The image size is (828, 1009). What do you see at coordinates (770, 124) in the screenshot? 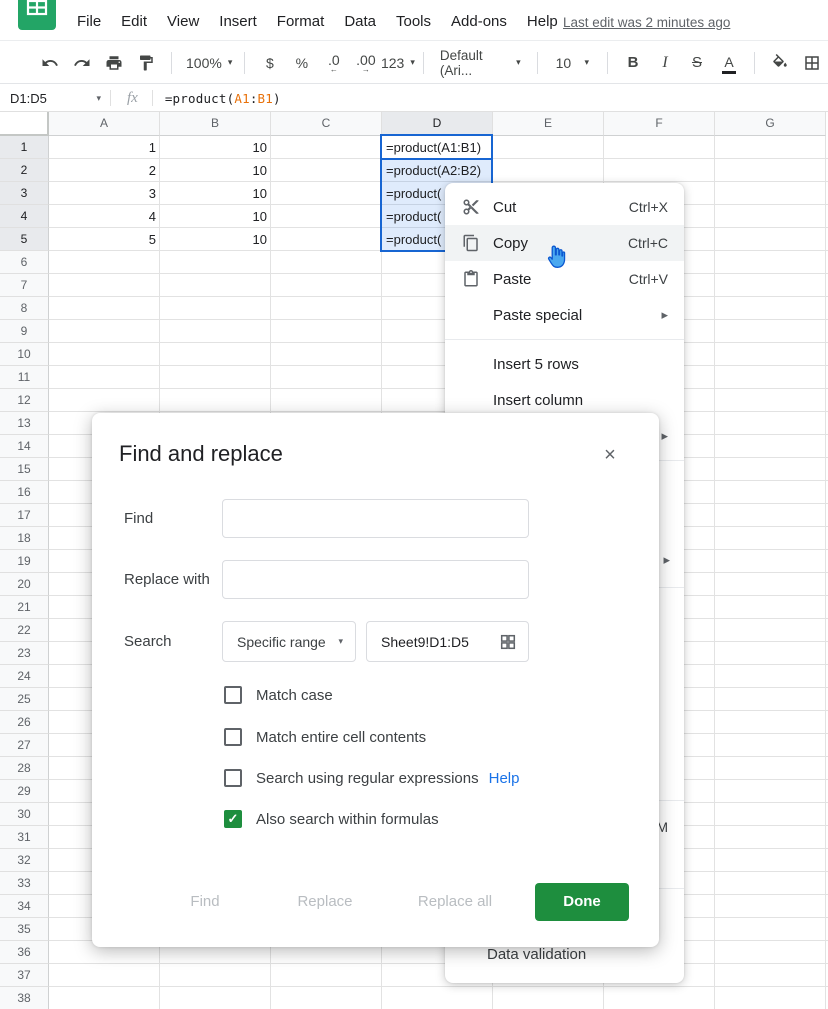
I see `column-header-G: G` at bounding box center [770, 124].